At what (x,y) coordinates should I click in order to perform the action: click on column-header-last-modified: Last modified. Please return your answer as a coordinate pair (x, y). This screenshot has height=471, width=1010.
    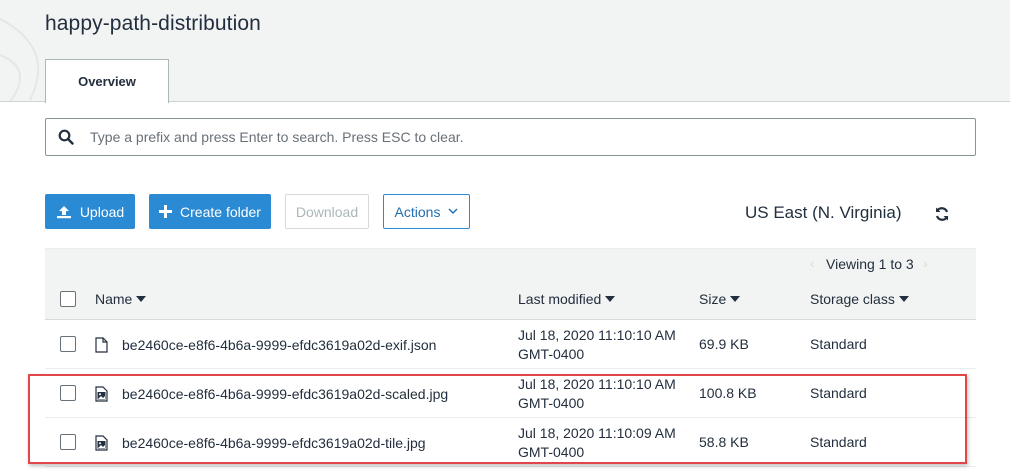
    Looking at the image, I should click on (567, 299).